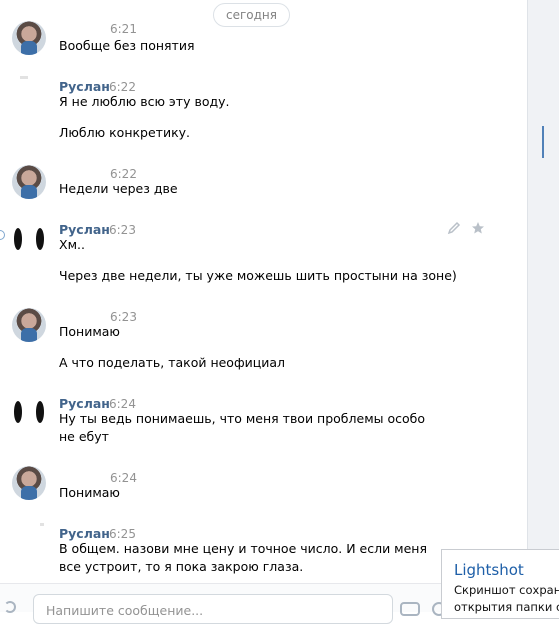 This screenshot has width=559, height=624. What do you see at coordinates (118, 188) in the screenshot?
I see `message-text: Недели через две` at bounding box center [118, 188].